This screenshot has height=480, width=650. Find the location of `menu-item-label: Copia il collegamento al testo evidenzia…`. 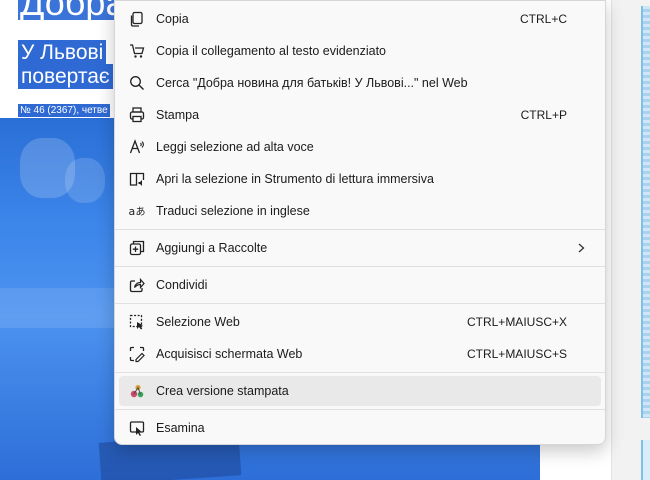

menu-item-label: Copia il collegamento al testo evidenzia… is located at coordinates (271, 51).